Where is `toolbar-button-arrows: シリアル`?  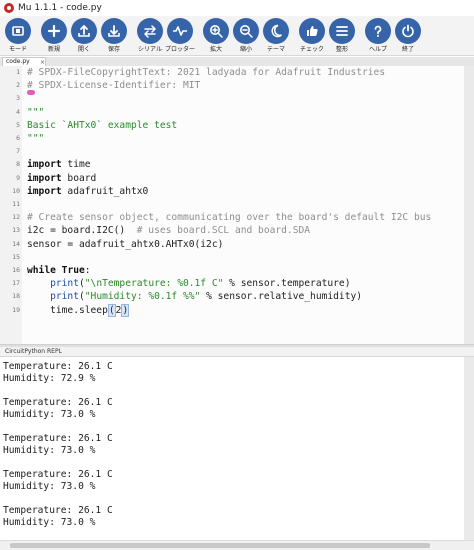 toolbar-button-arrows: シリアル is located at coordinates (150, 34).